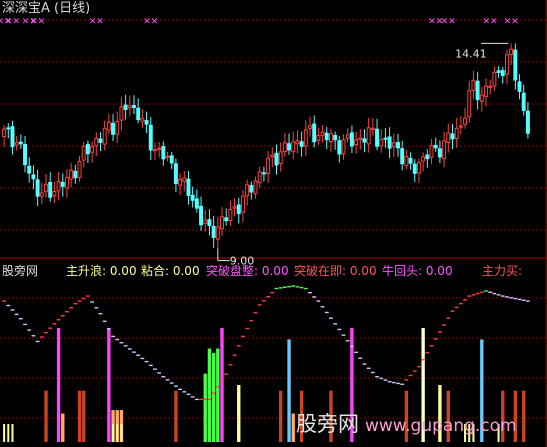 The image size is (547, 447). I want to click on signal-marks: ✕✕✕✕ ✕✕✕✕ ✕✕ ✕✕ ✕✕✕✕ ✕✕ ✕✕, so click(259, 22).